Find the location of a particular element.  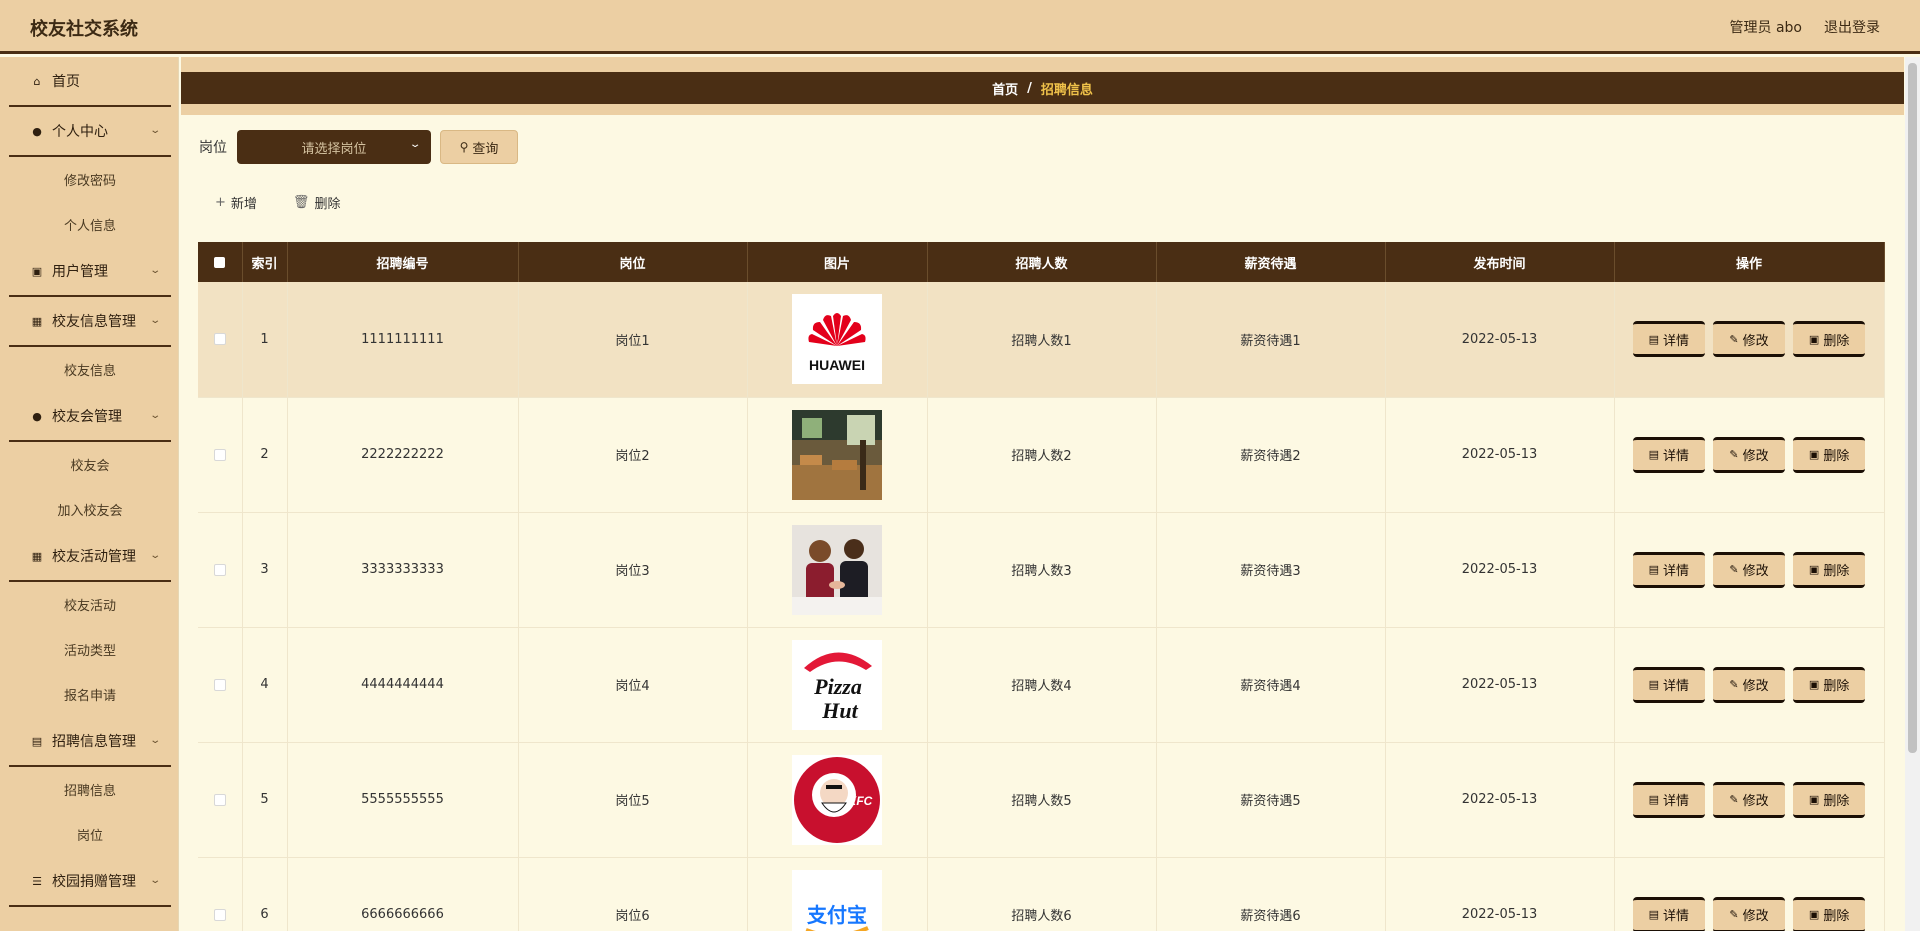

sidebar-group-label: 首页 is located at coordinates (66, 82).